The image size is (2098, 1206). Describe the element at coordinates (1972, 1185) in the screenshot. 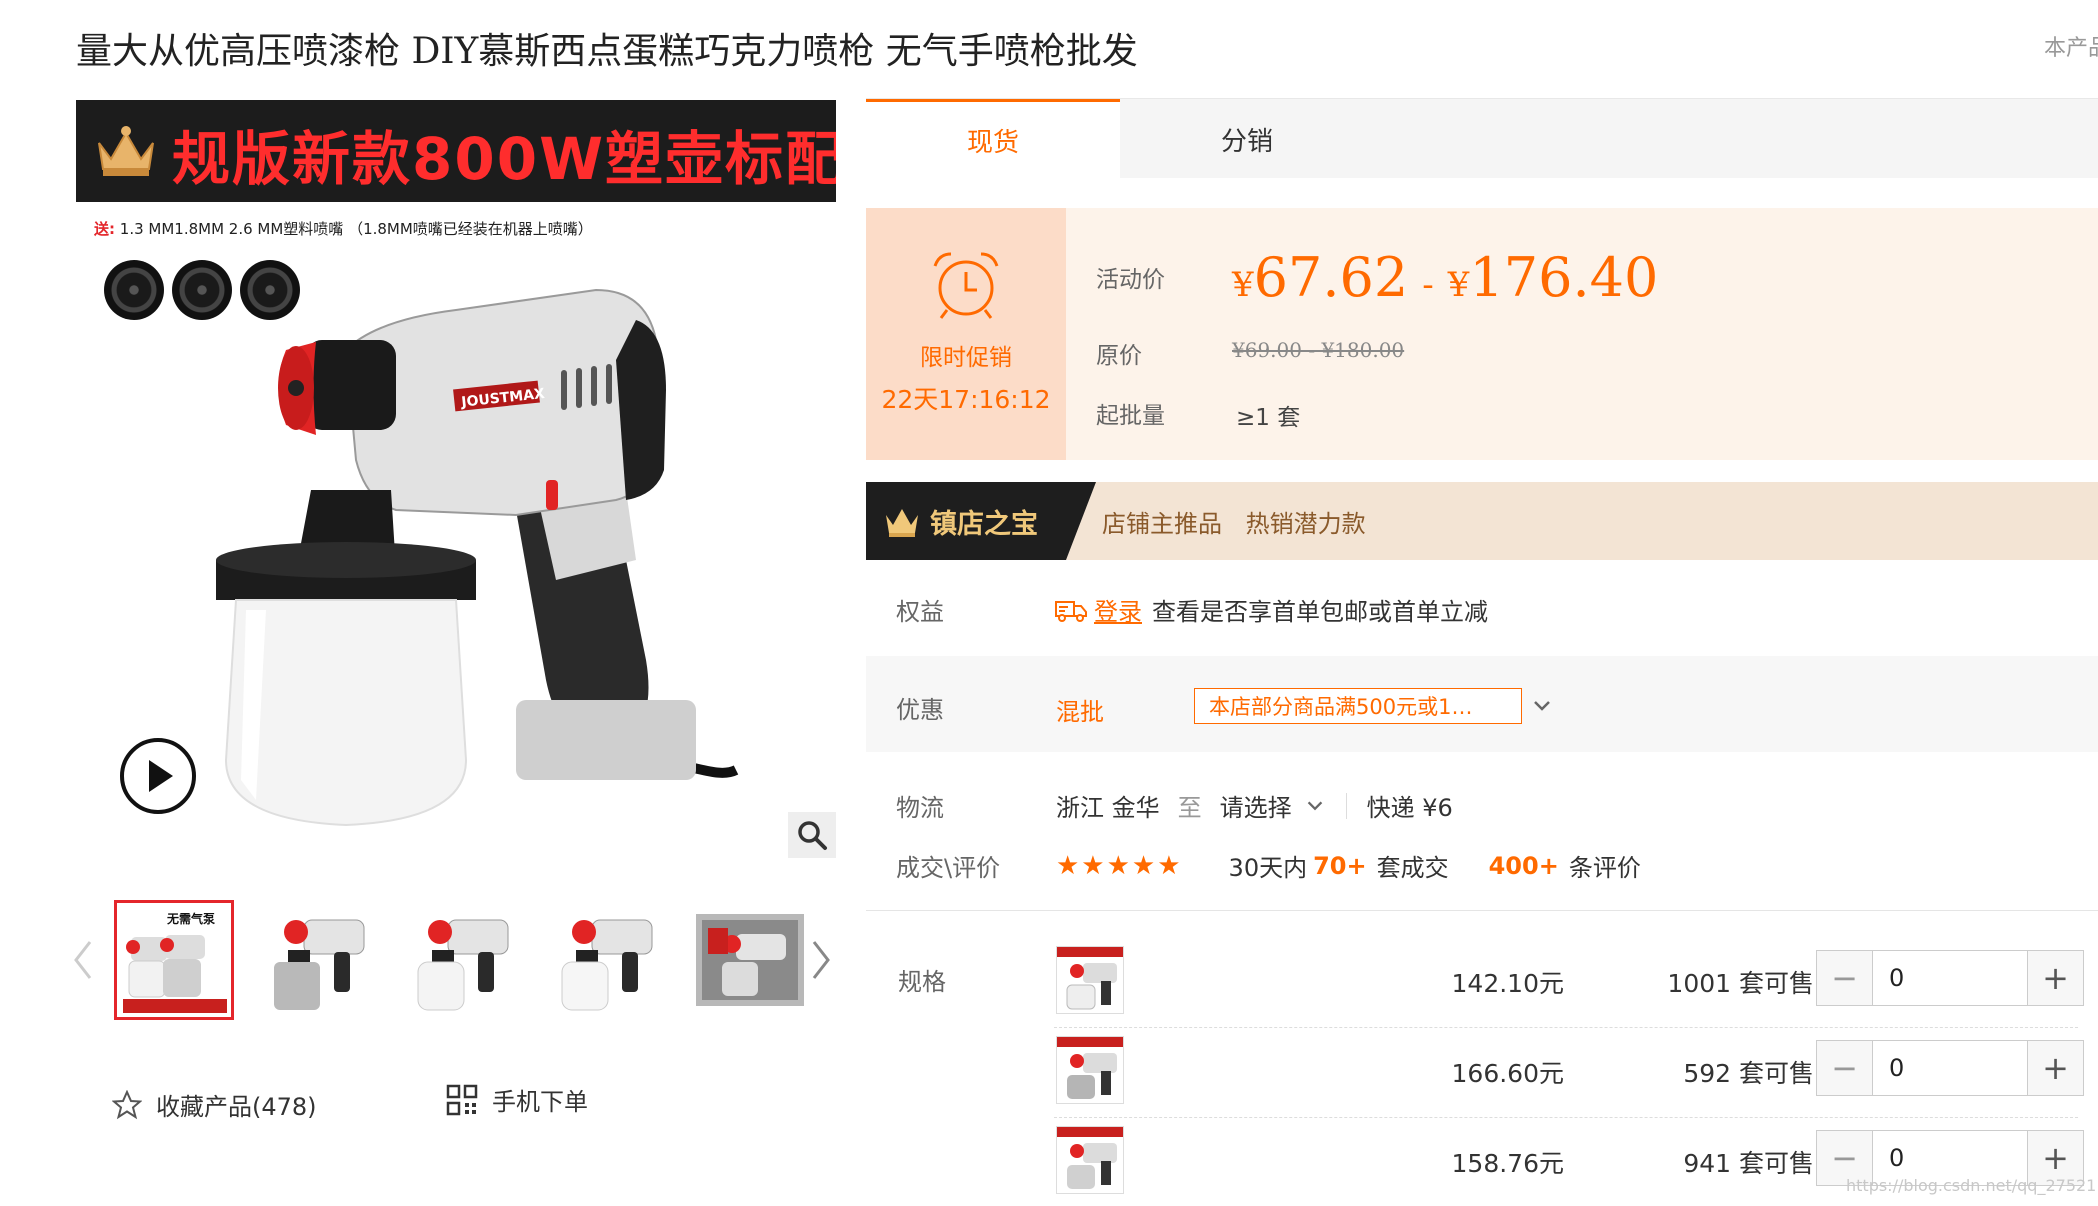

I see `watermark: https://blog.csdn.net/qq_27521105` at that location.